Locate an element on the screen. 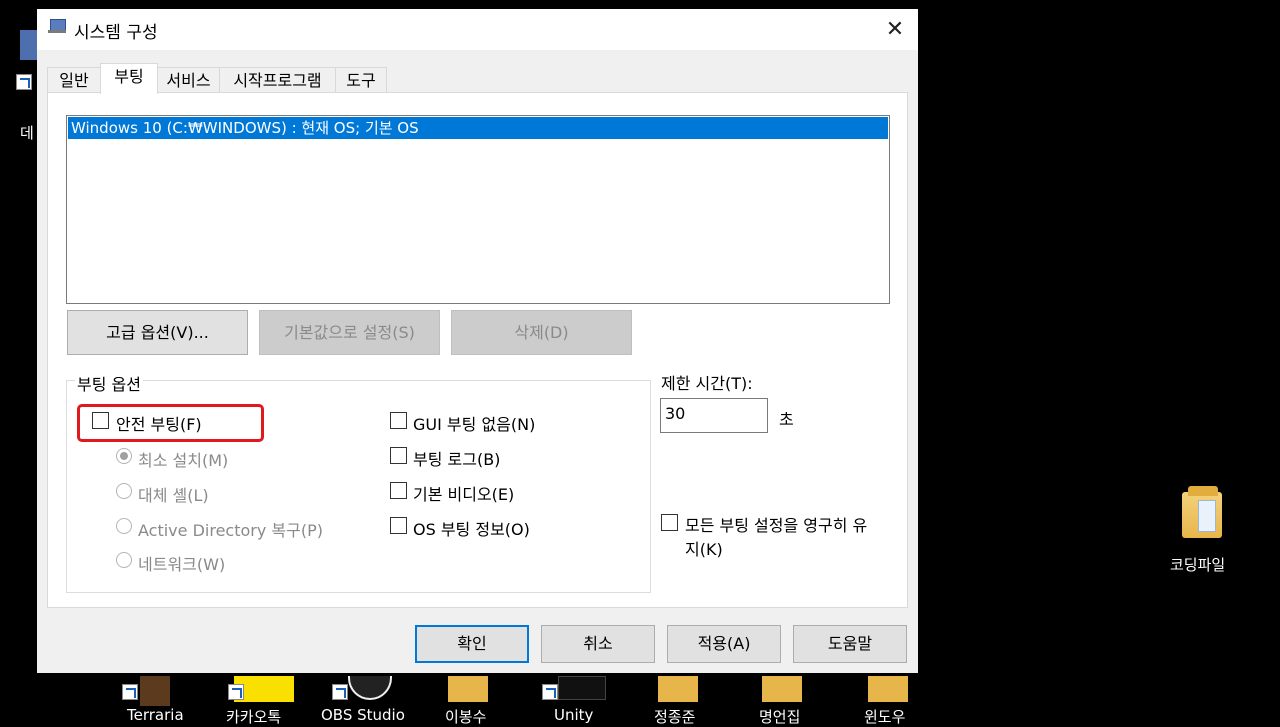 The height and width of the screenshot is (727, 1280). desktop-icon-terraria: Terraria is located at coordinates (155, 700).